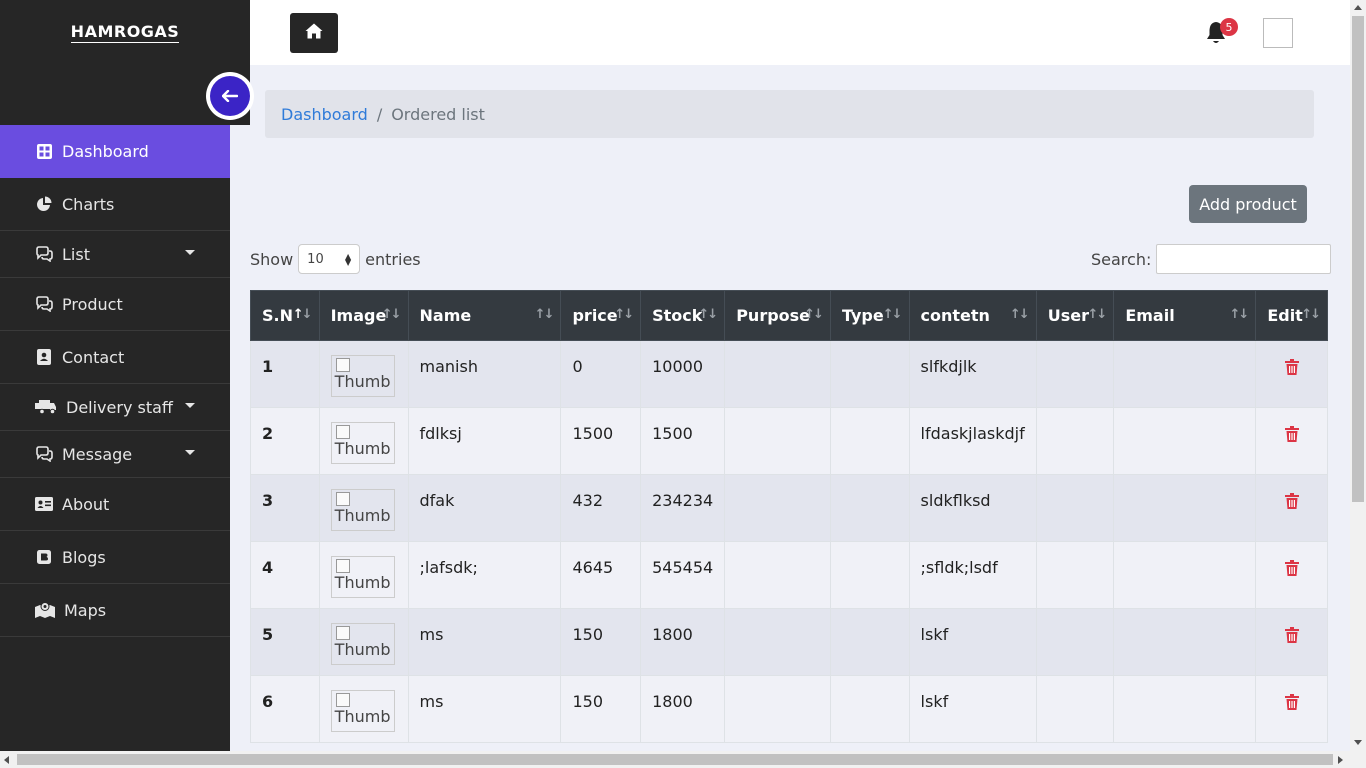 This screenshot has width=1366, height=768. What do you see at coordinates (92, 304) in the screenshot?
I see `sidebar-item-label: Product` at bounding box center [92, 304].